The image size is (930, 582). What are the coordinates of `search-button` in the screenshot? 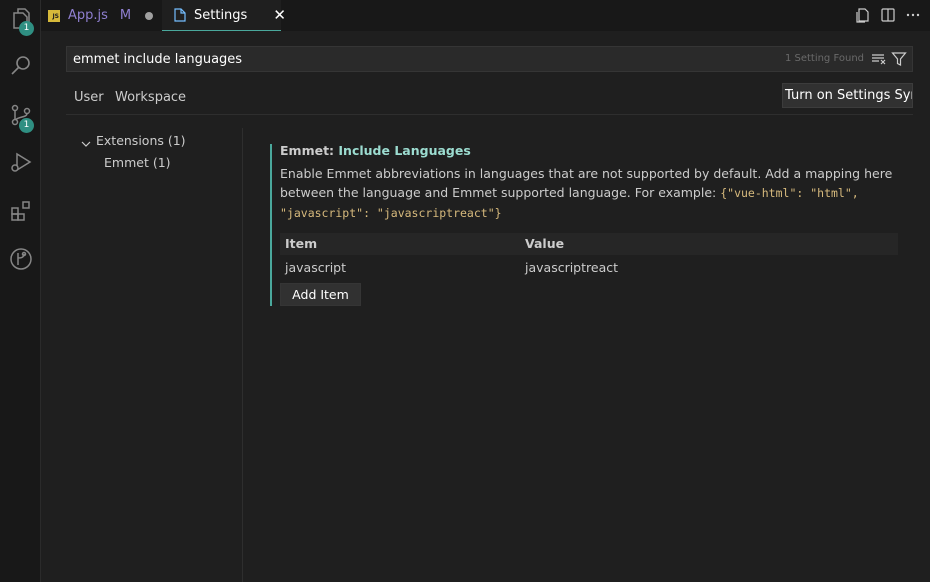 It's located at (20, 68).